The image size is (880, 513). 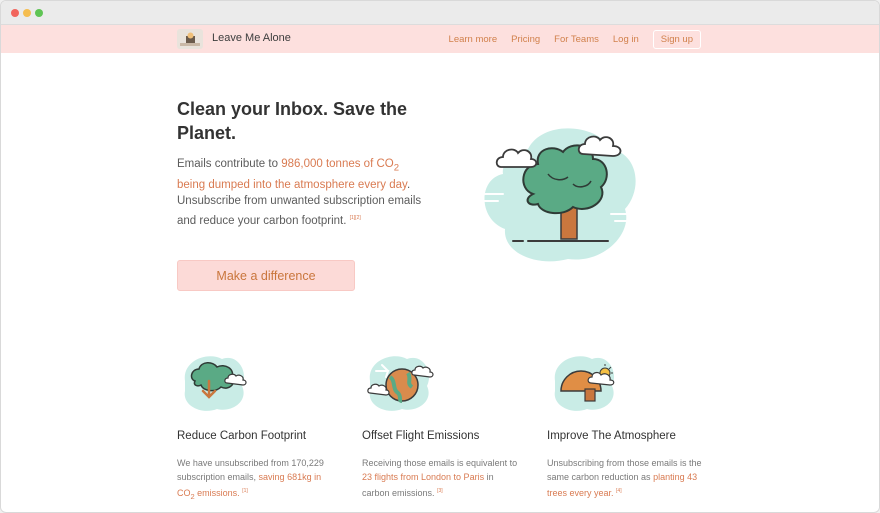 What do you see at coordinates (440, 491) in the screenshot?
I see `feature-citation: [3]` at bounding box center [440, 491].